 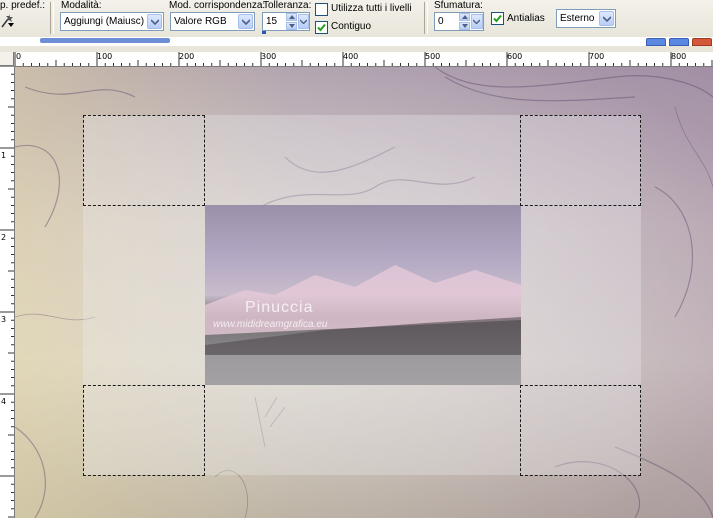 What do you see at coordinates (526, 18) in the screenshot?
I see `antialias-label: Antialias` at bounding box center [526, 18].